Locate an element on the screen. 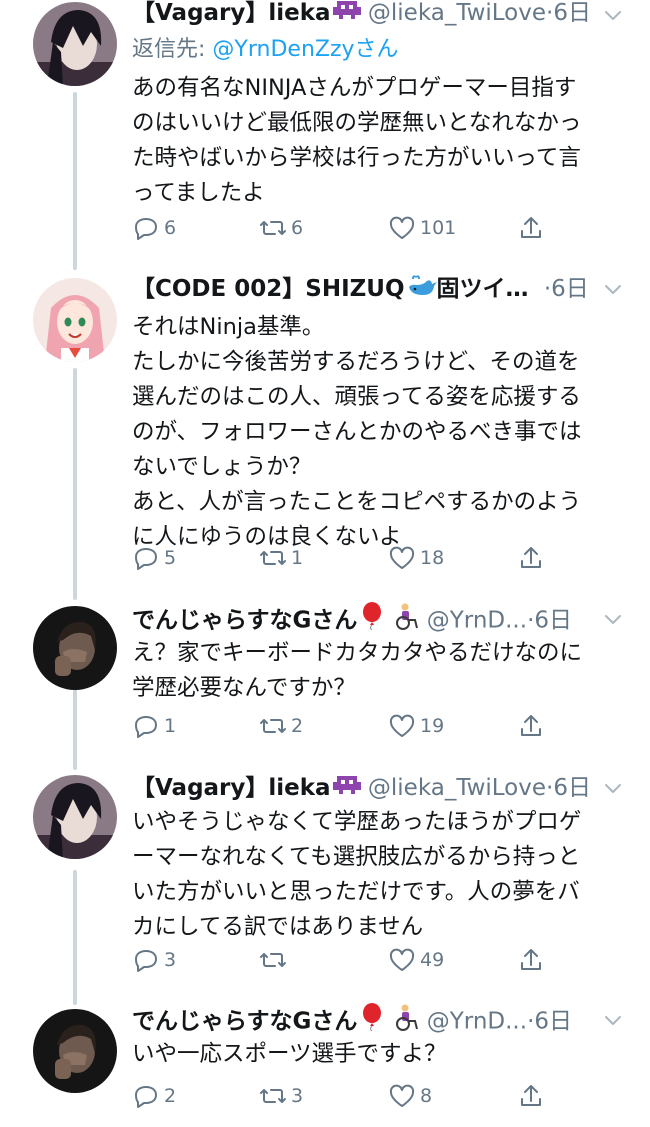 This screenshot has height=1127, width=650. like-button: 19 is located at coordinates (416, 726).